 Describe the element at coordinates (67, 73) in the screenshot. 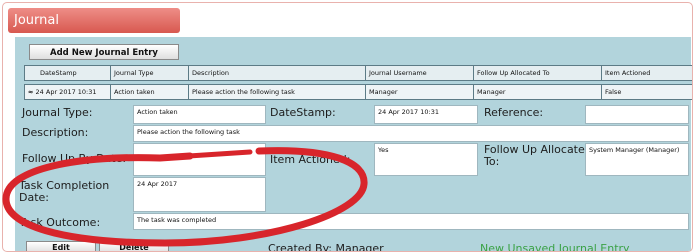

I see `col-header-datestamp: DateStamp` at that location.